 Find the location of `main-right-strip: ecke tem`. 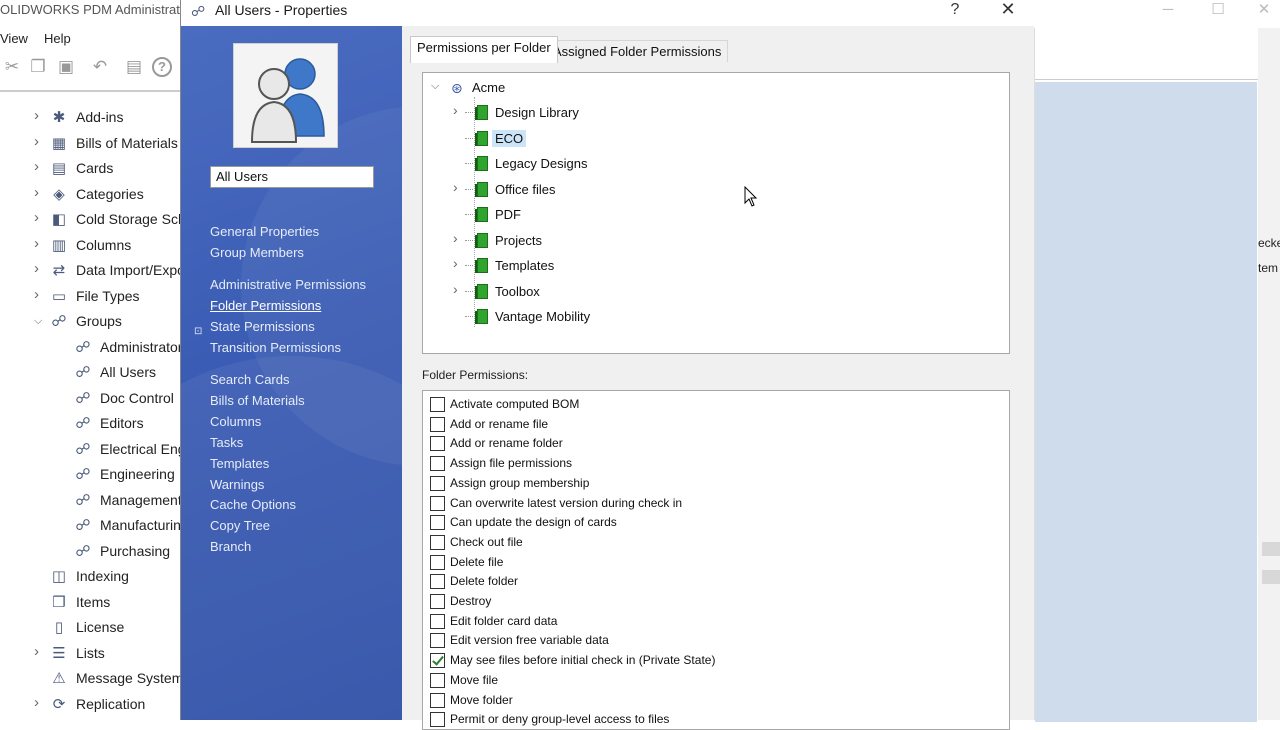

main-right-strip: ecke tem is located at coordinates (1269, 374).